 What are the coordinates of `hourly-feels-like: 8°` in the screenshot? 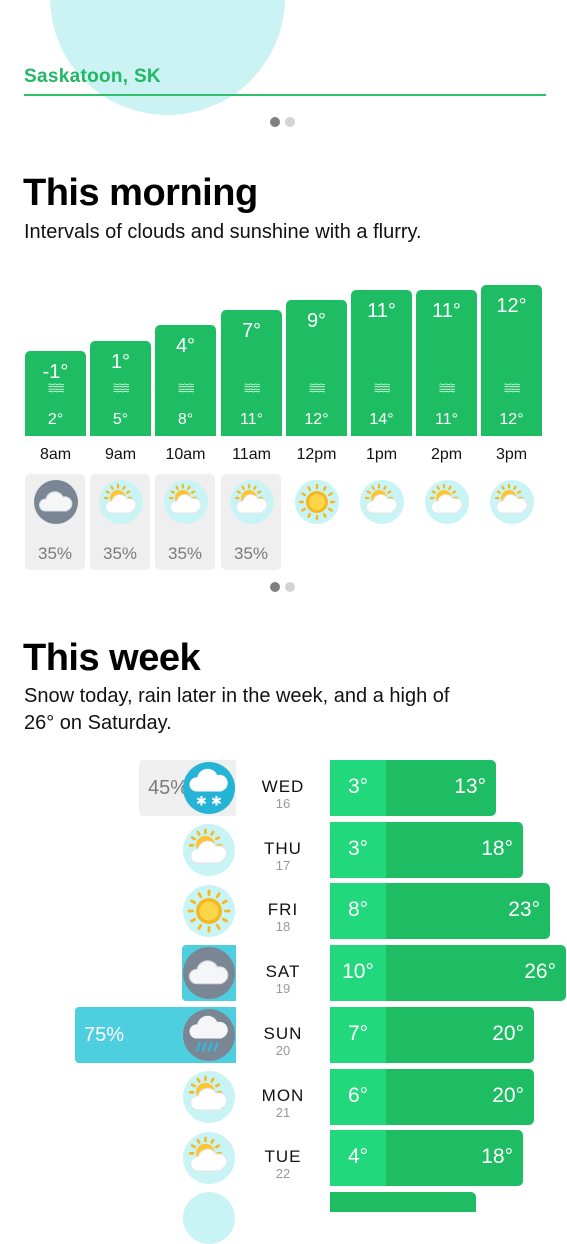 It's located at (185, 419).